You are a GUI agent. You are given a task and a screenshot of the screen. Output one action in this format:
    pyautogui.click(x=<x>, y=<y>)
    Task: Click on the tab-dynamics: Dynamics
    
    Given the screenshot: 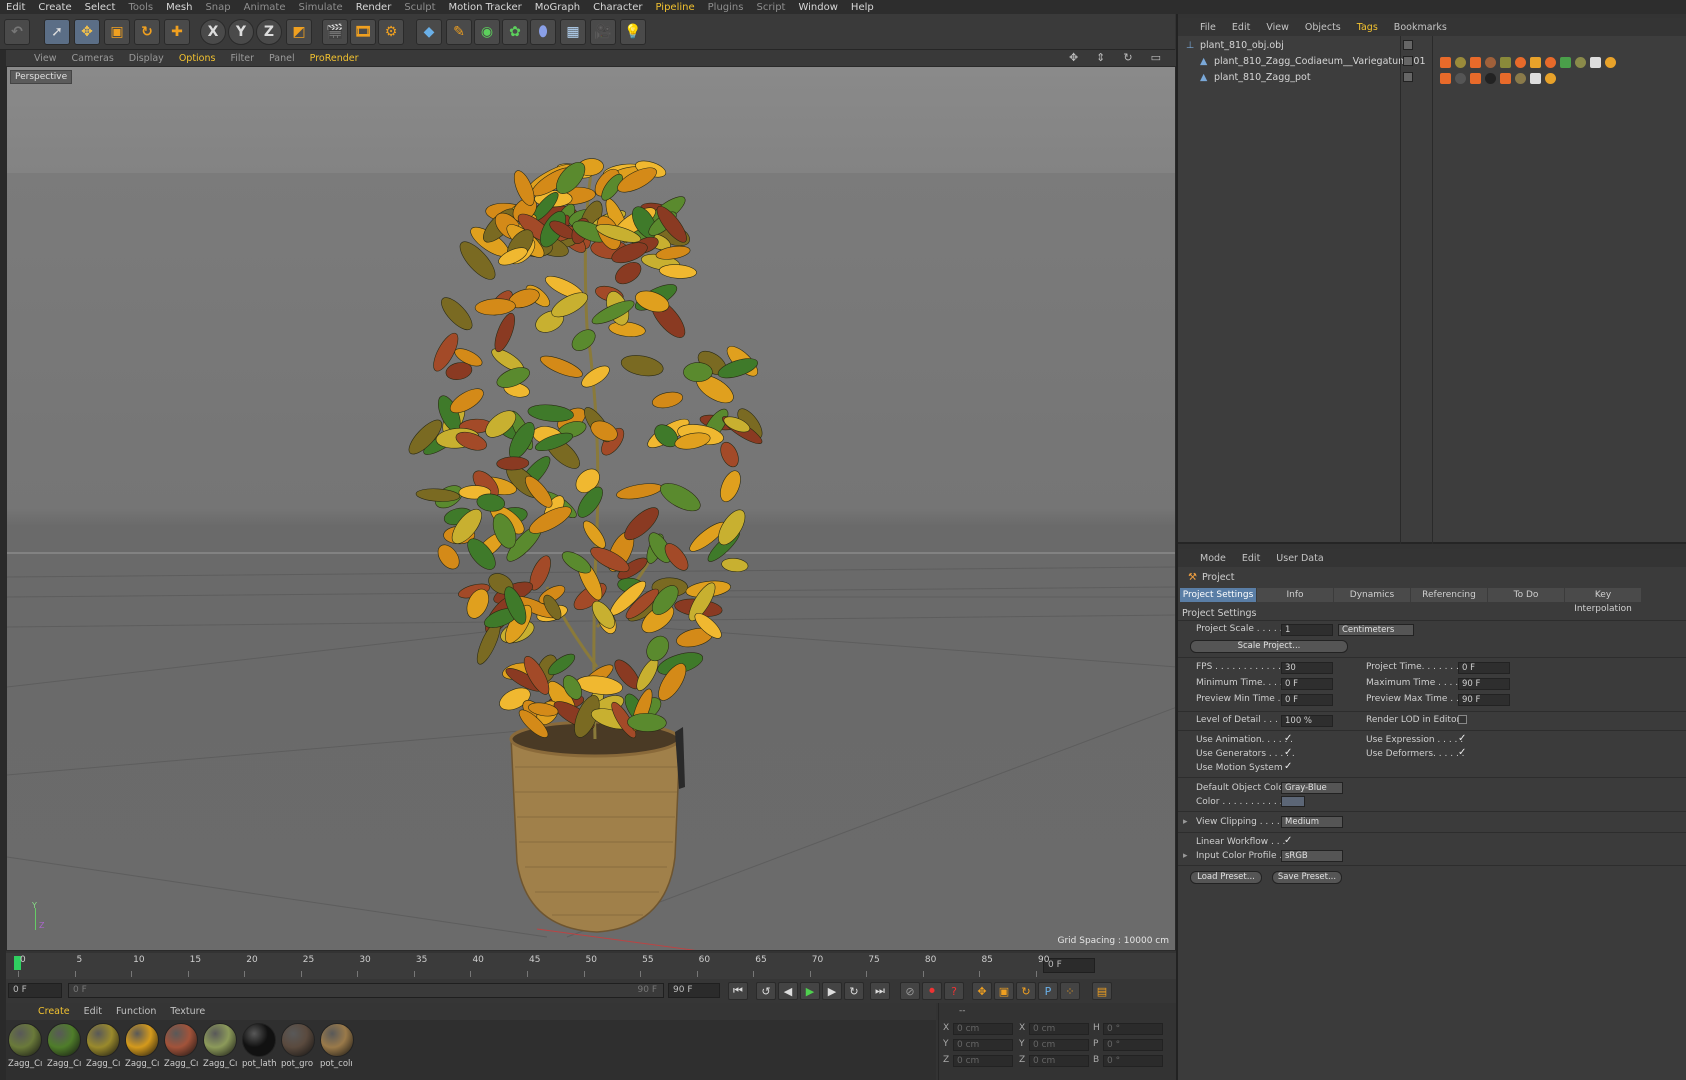 What is the action you would take?
    pyautogui.click(x=1372, y=595)
    